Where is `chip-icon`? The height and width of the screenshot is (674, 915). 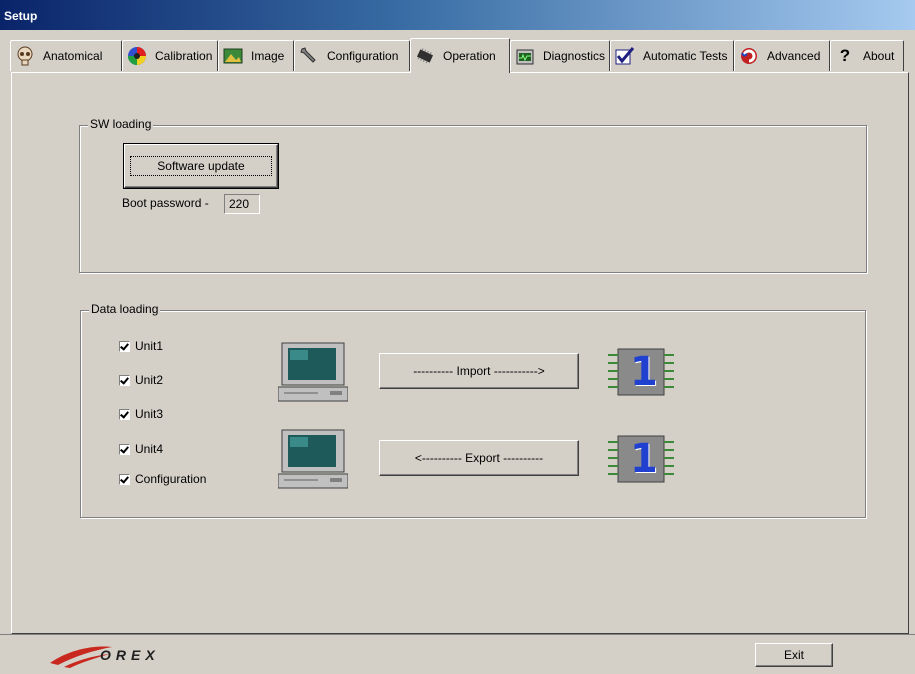 chip-icon is located at coordinates (425, 56).